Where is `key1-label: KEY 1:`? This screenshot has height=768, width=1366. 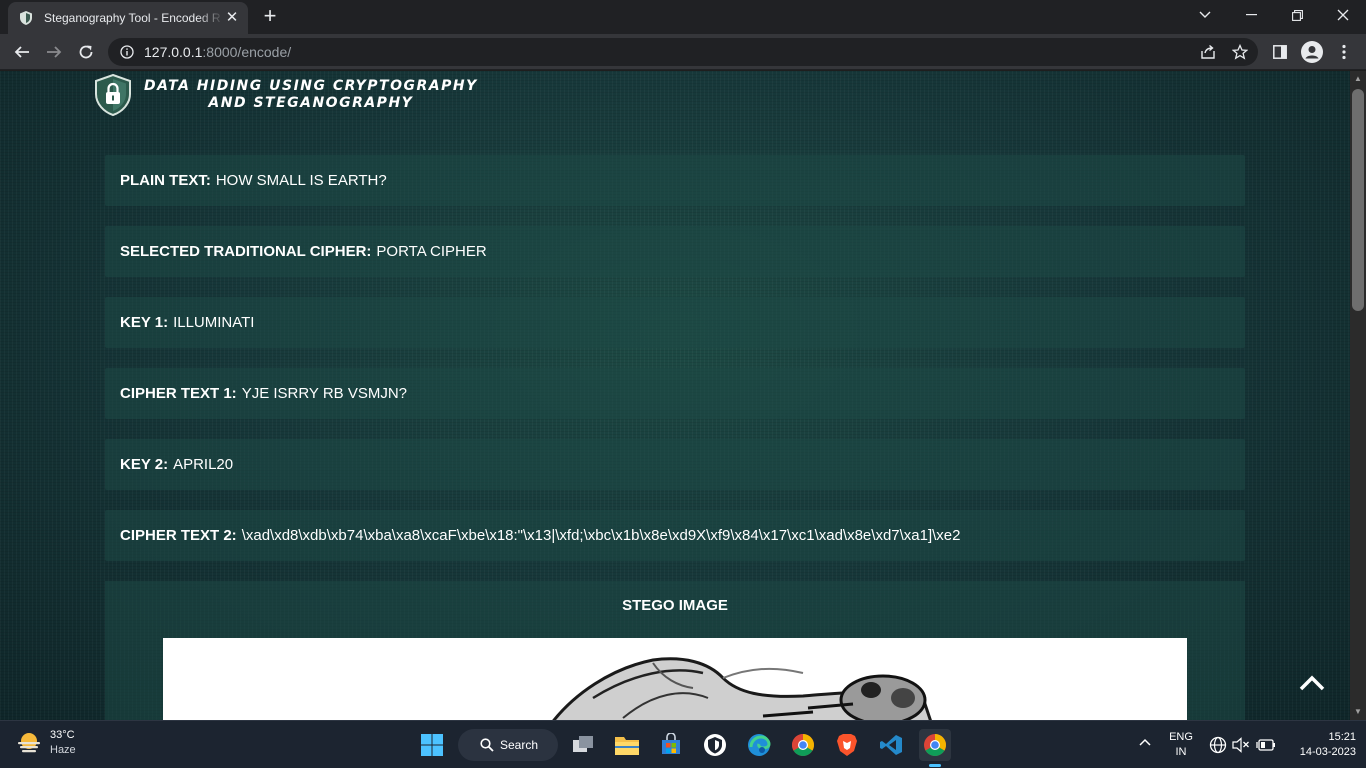 key1-label: KEY 1: is located at coordinates (144, 322).